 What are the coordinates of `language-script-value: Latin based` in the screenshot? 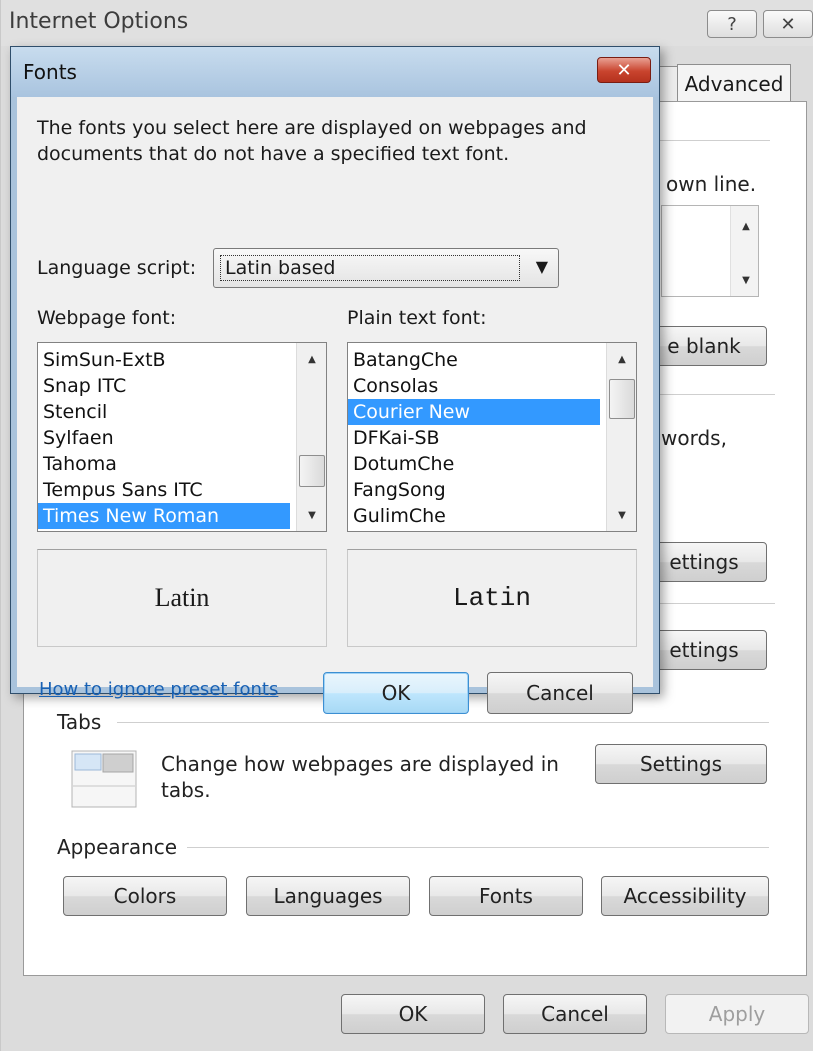 It's located at (370, 268).